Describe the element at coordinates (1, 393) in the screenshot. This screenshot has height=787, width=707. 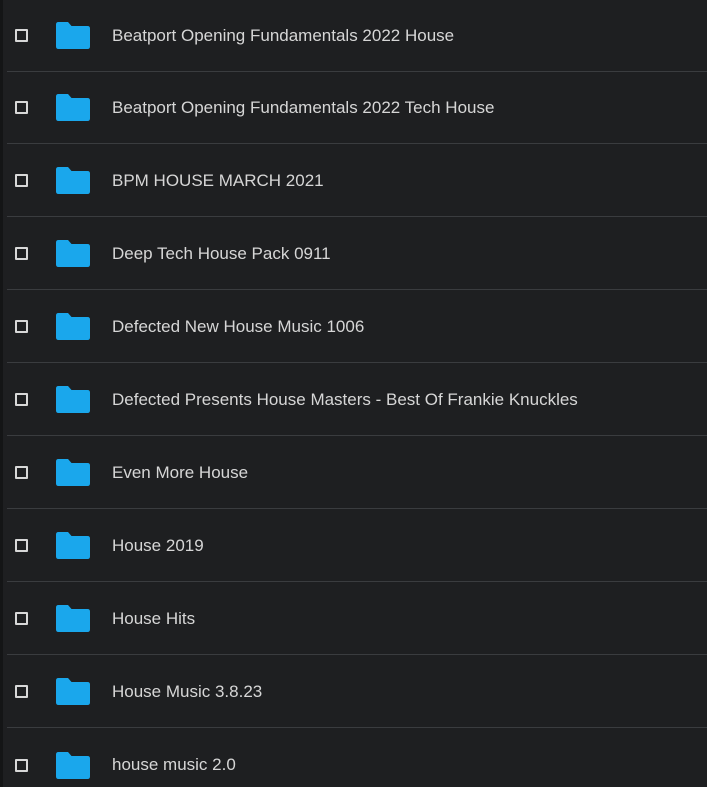
I see `left-edge` at that location.